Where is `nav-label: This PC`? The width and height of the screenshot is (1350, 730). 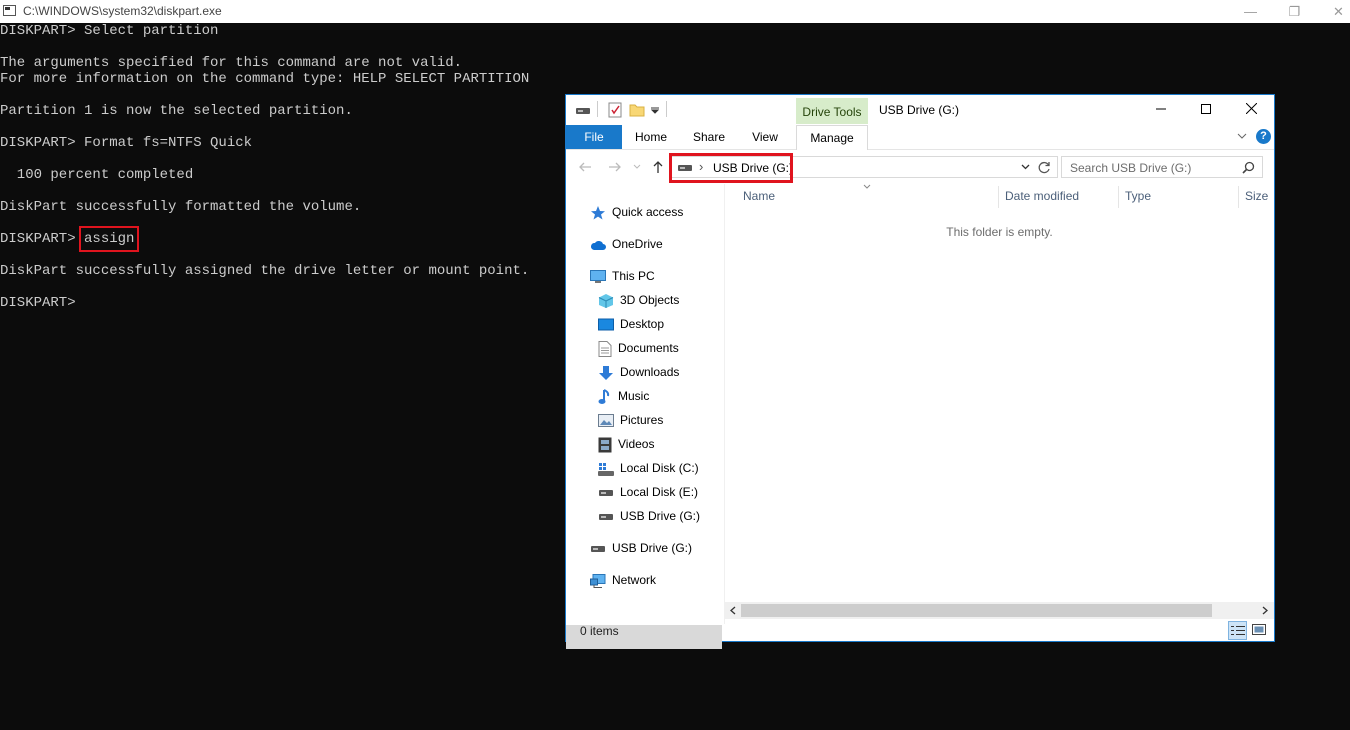 nav-label: This PC is located at coordinates (633, 276).